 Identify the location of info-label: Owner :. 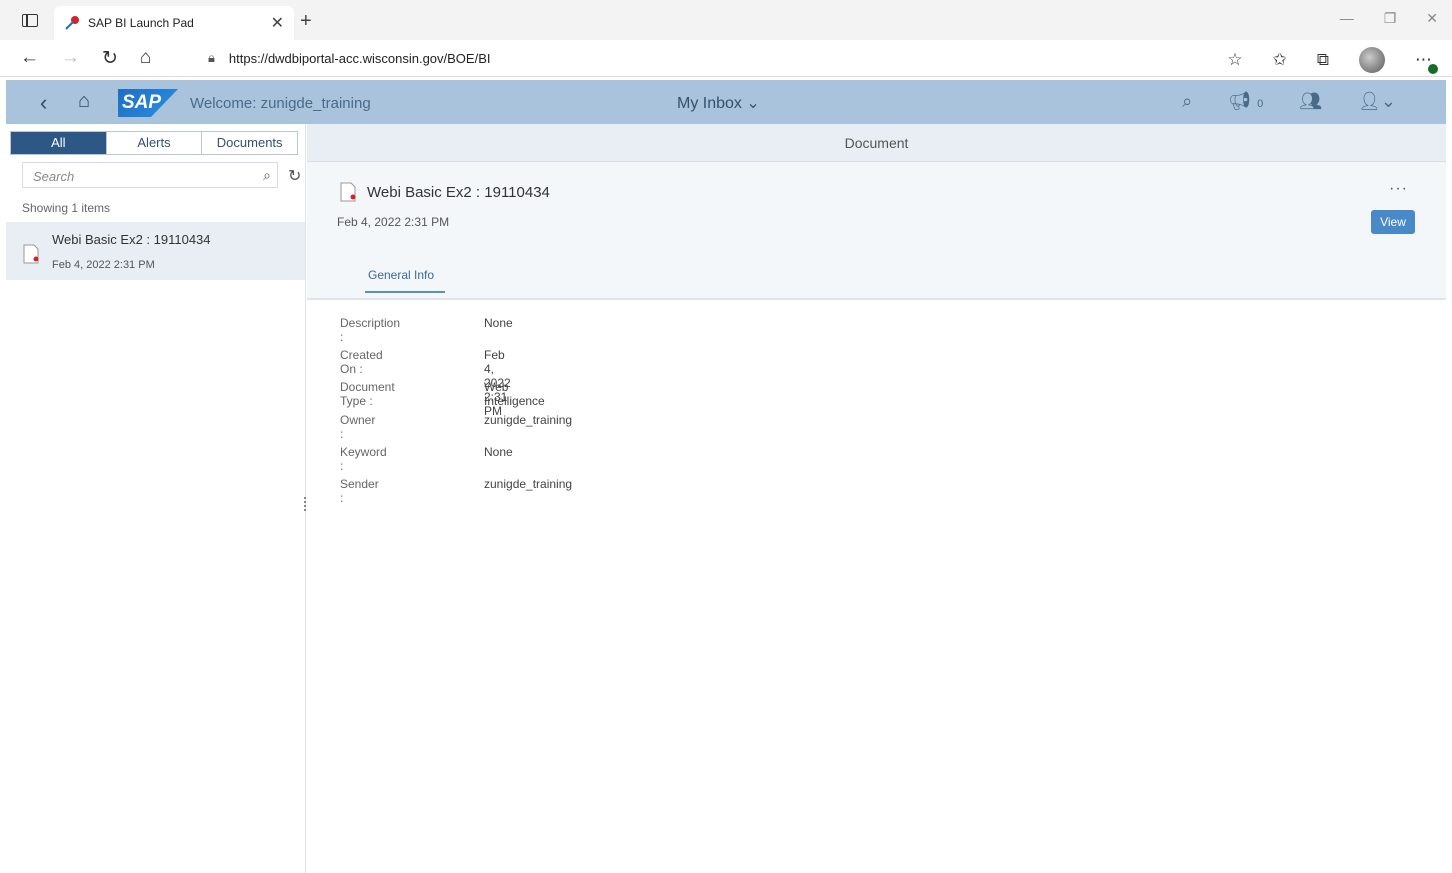
(358, 426).